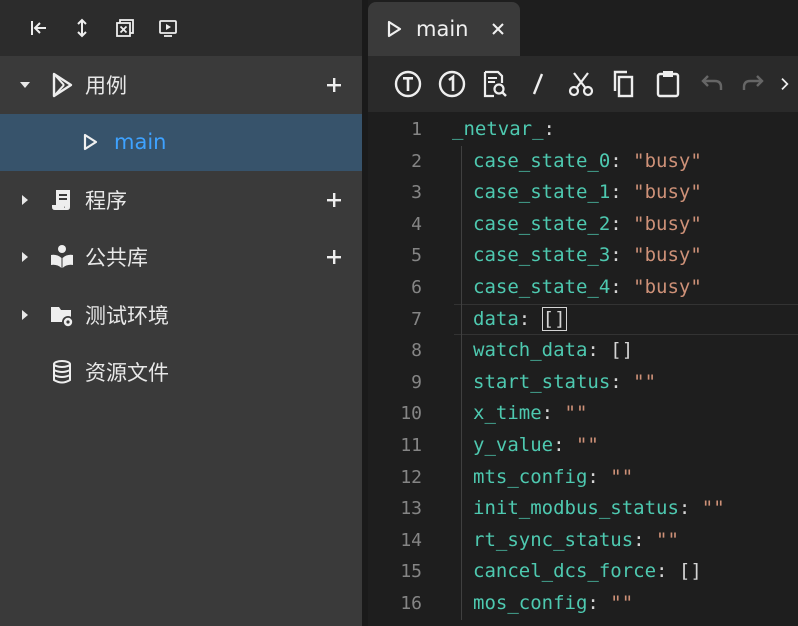 The width and height of the screenshot is (798, 626). I want to click on code-line: 12 mts_config: "", so click(583, 477).